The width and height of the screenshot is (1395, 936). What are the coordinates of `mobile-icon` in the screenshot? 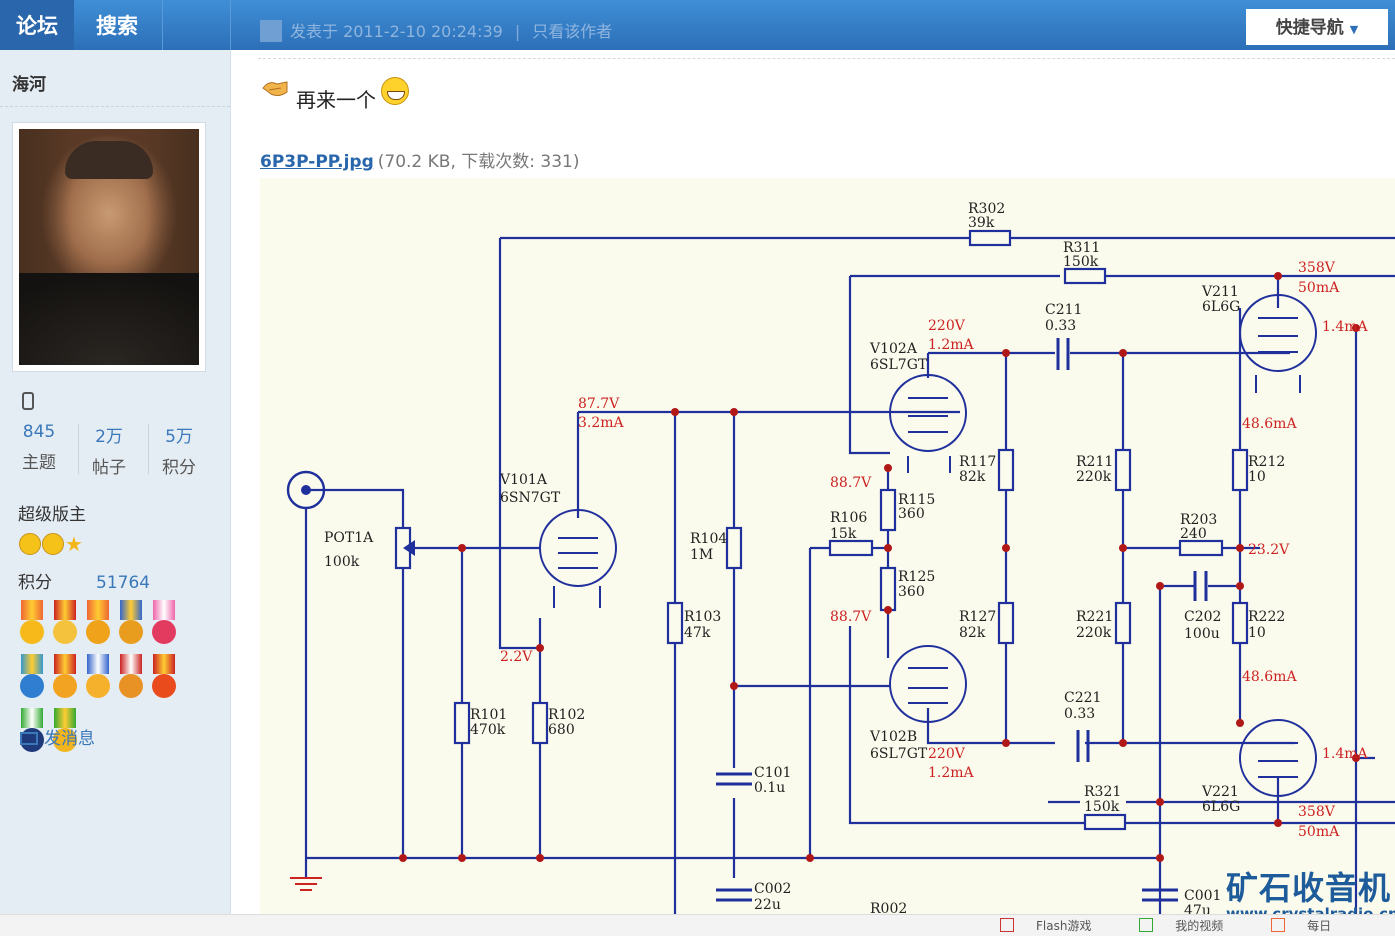 It's located at (28, 401).